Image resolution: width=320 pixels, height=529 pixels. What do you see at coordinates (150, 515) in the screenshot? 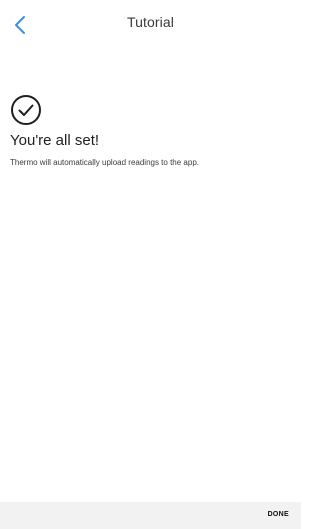
I see `bottom-action-bar: DONE` at bounding box center [150, 515].